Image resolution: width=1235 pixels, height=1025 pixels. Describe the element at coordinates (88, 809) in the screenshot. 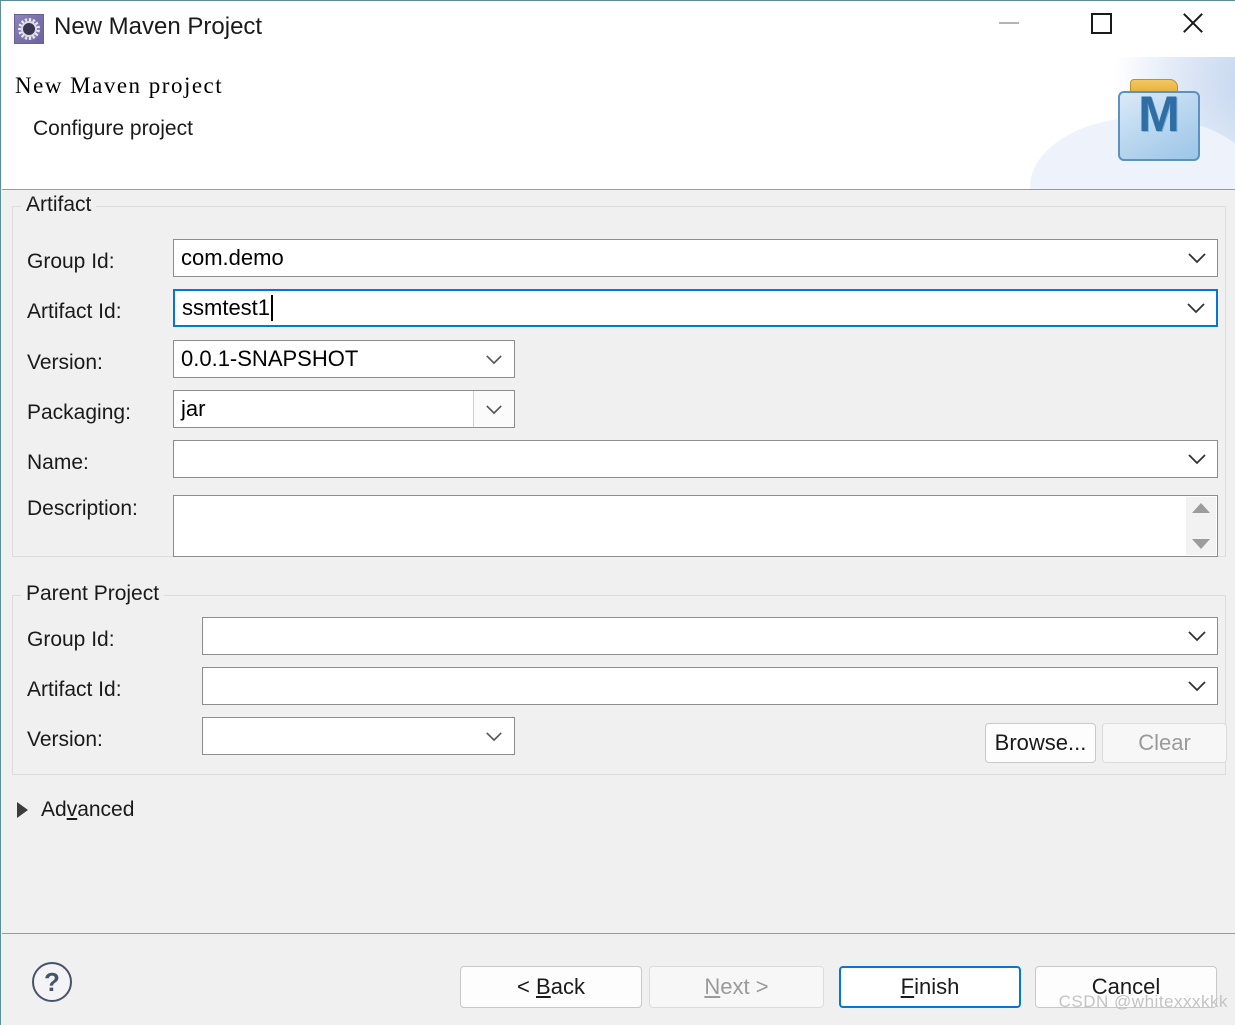

I see `advanced-label: Advanced` at that location.